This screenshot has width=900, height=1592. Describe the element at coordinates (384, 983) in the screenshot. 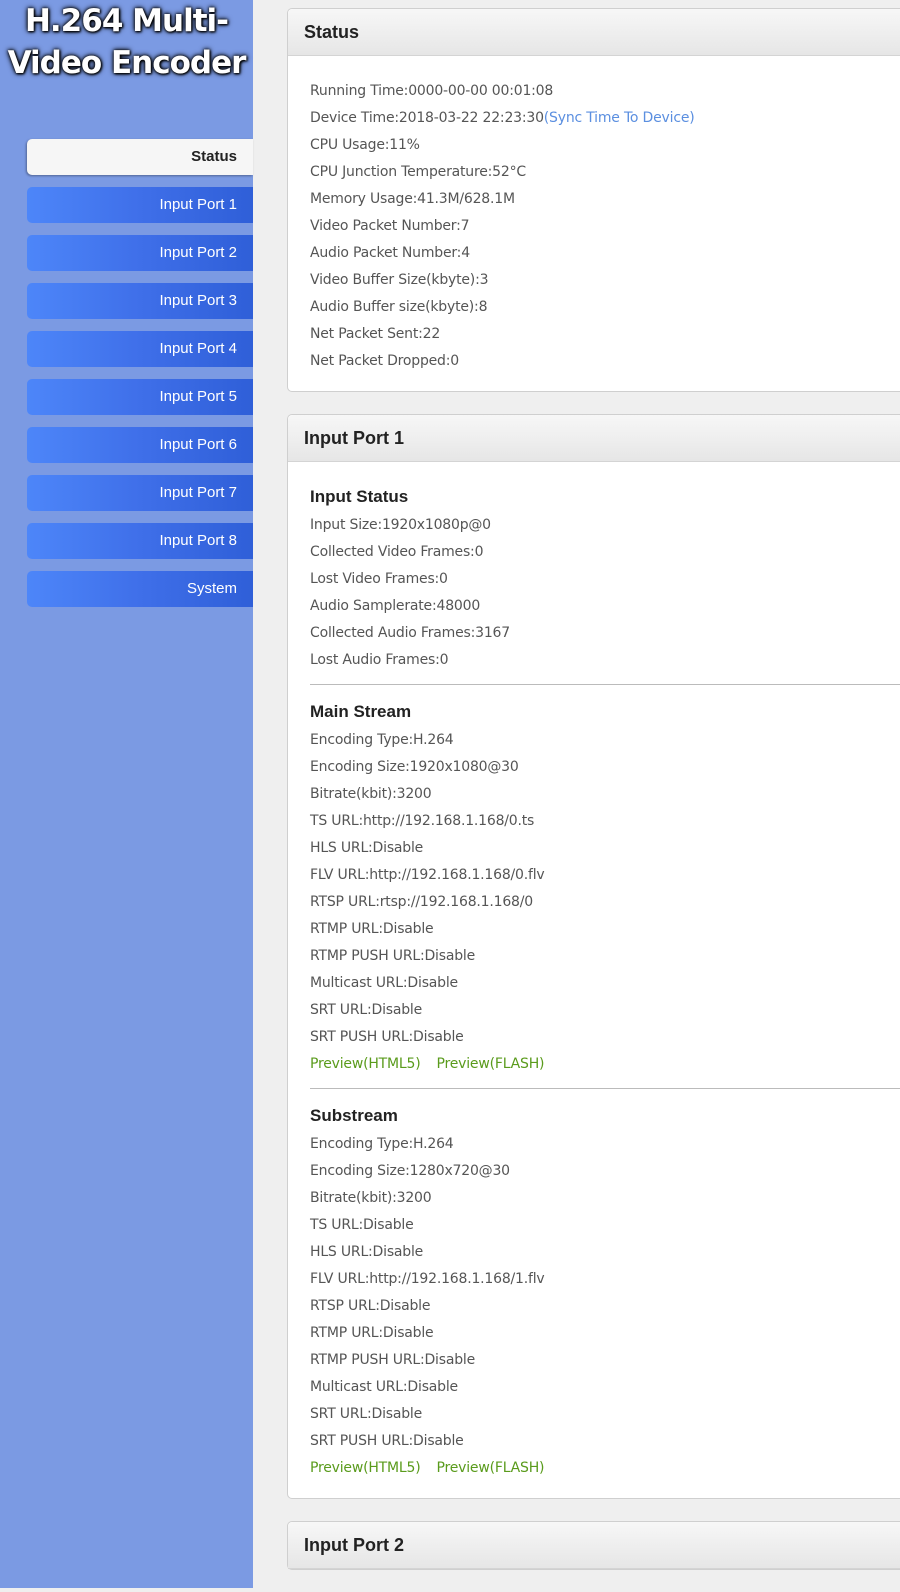

I see `main-stream-row: Multicast URL:Disable` at that location.